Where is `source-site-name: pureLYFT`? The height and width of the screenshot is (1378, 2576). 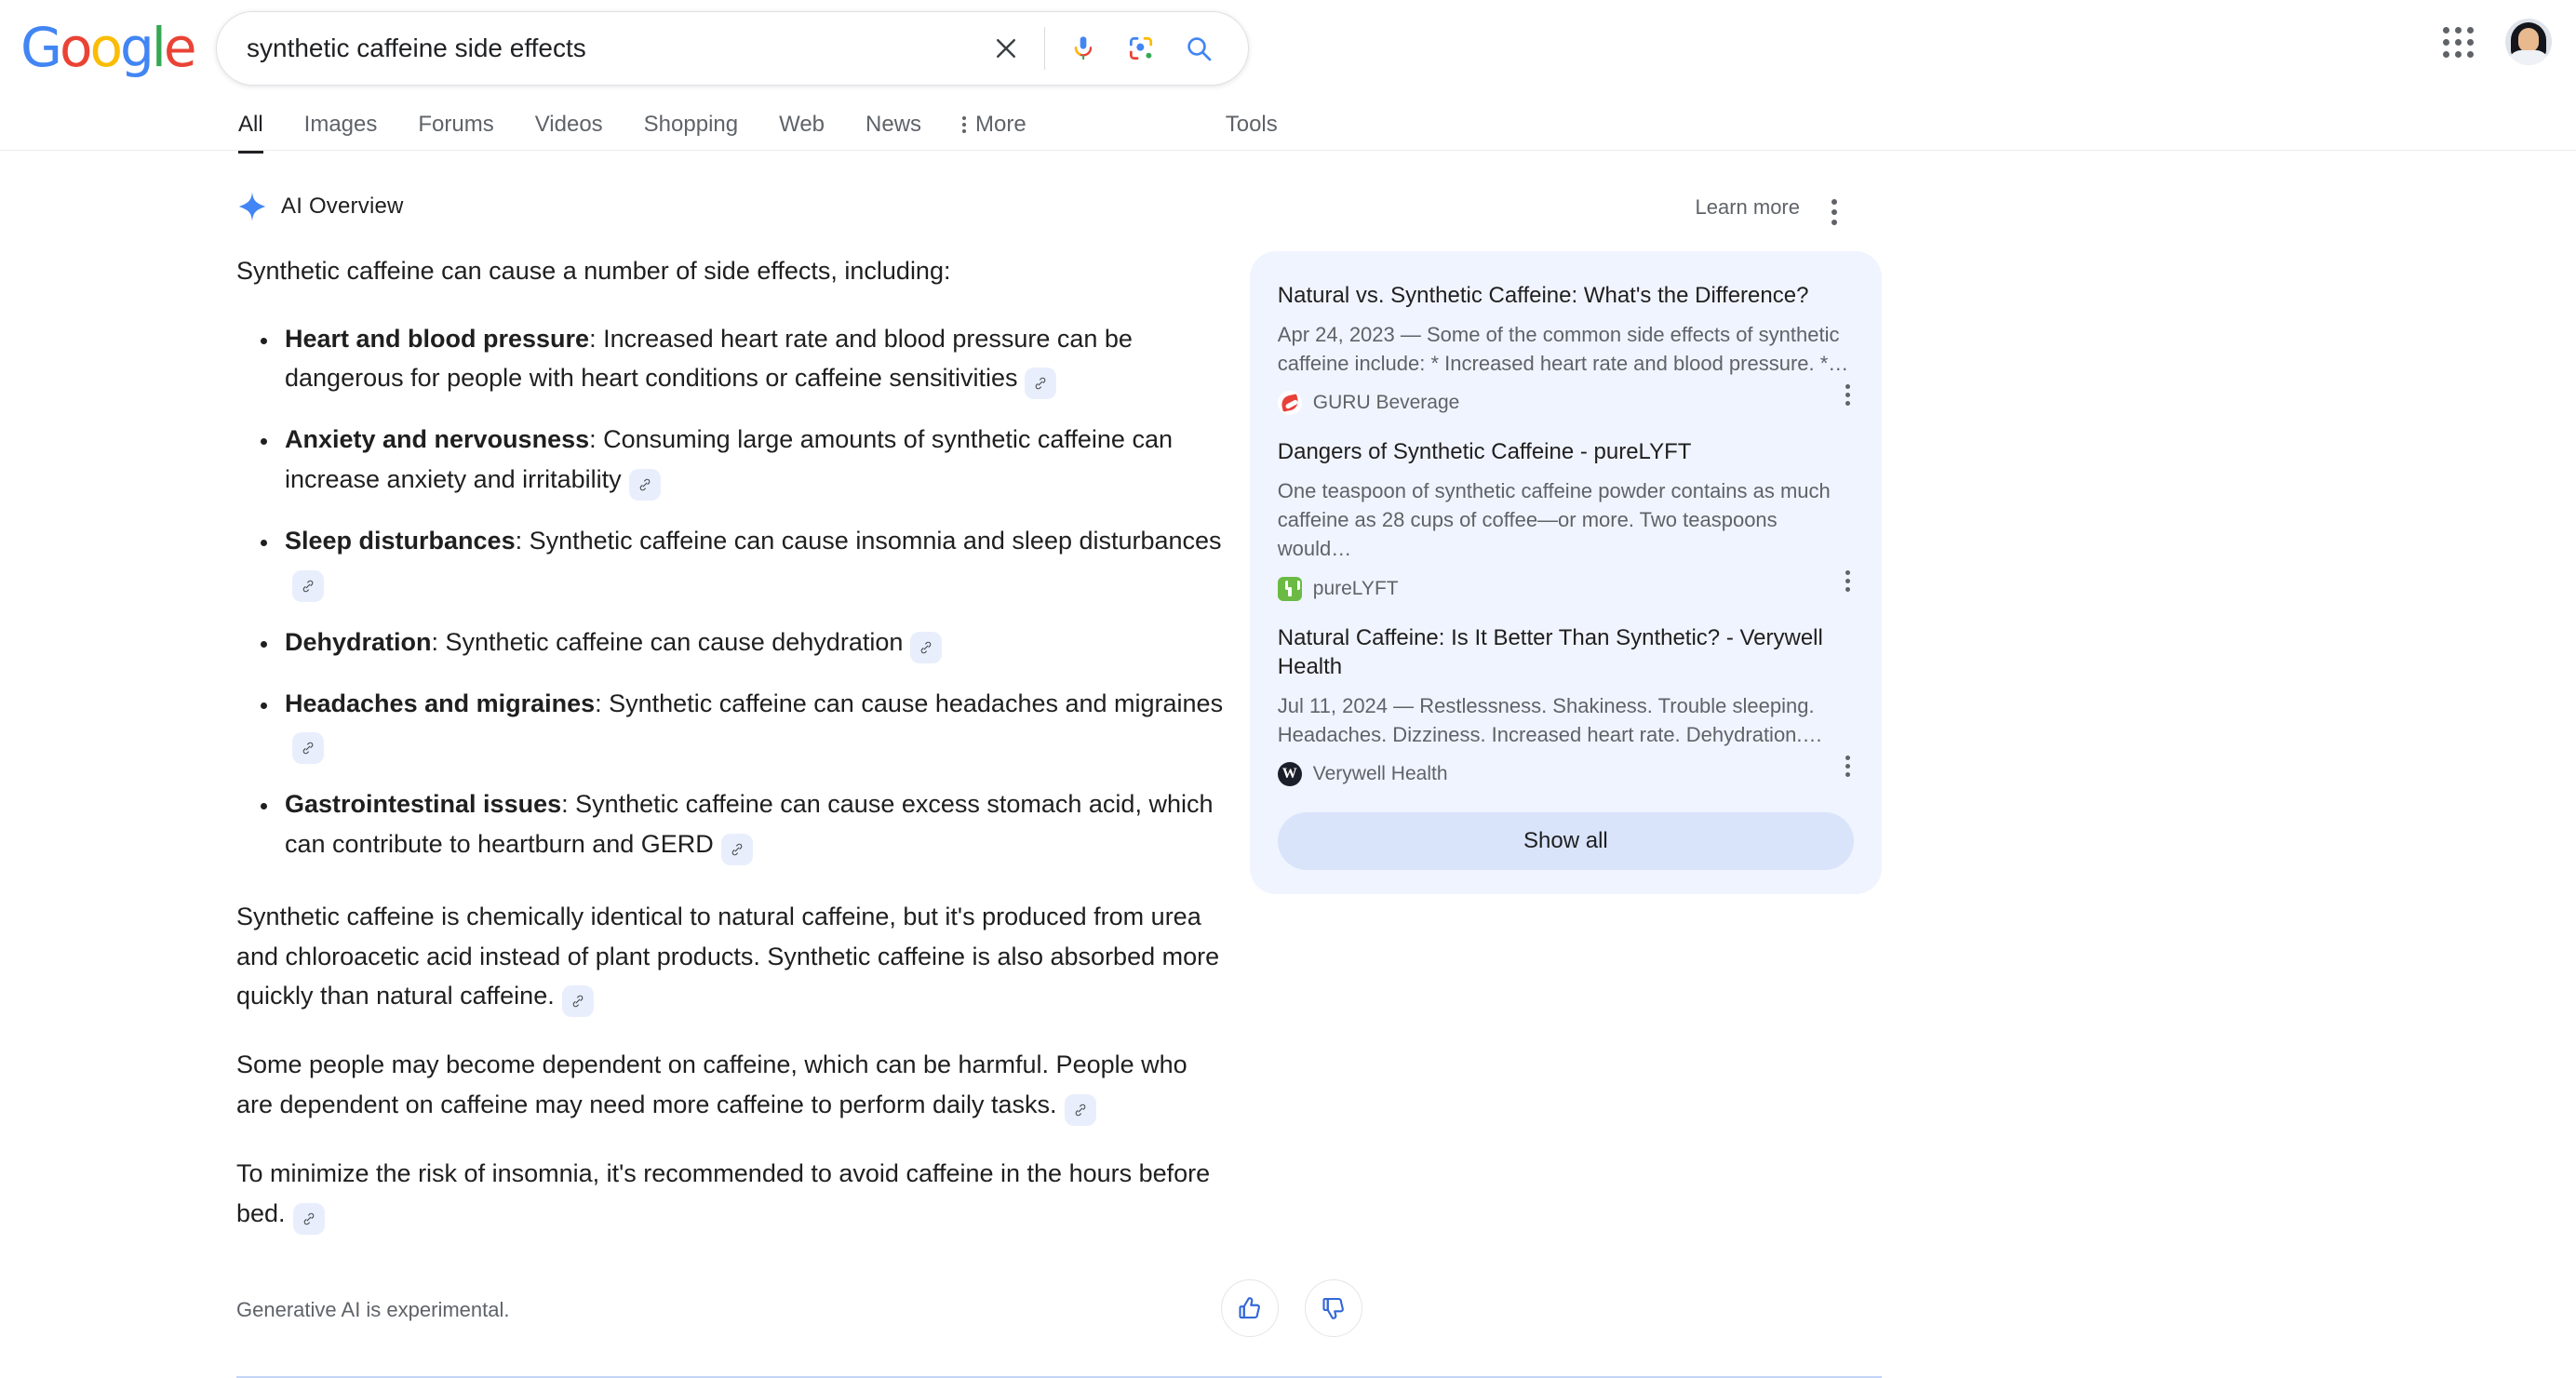
source-site-name: pureLYFT is located at coordinates (1355, 588).